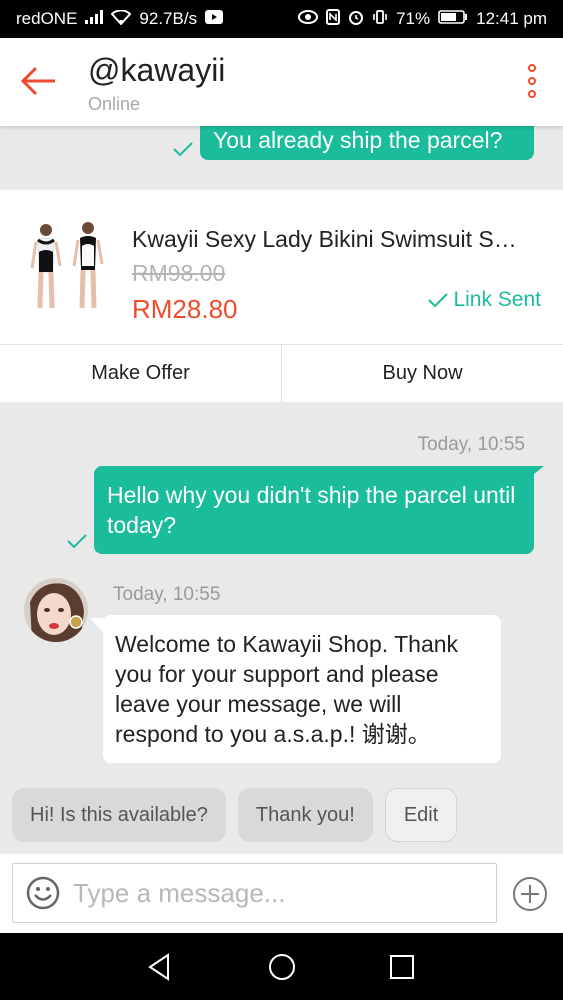  I want to click on buy-now-button: Buy Now, so click(422, 373).